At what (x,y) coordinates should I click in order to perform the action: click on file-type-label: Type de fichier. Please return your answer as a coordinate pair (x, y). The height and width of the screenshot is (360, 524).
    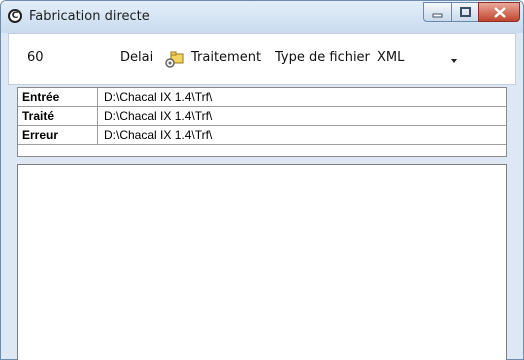
    Looking at the image, I should click on (322, 57).